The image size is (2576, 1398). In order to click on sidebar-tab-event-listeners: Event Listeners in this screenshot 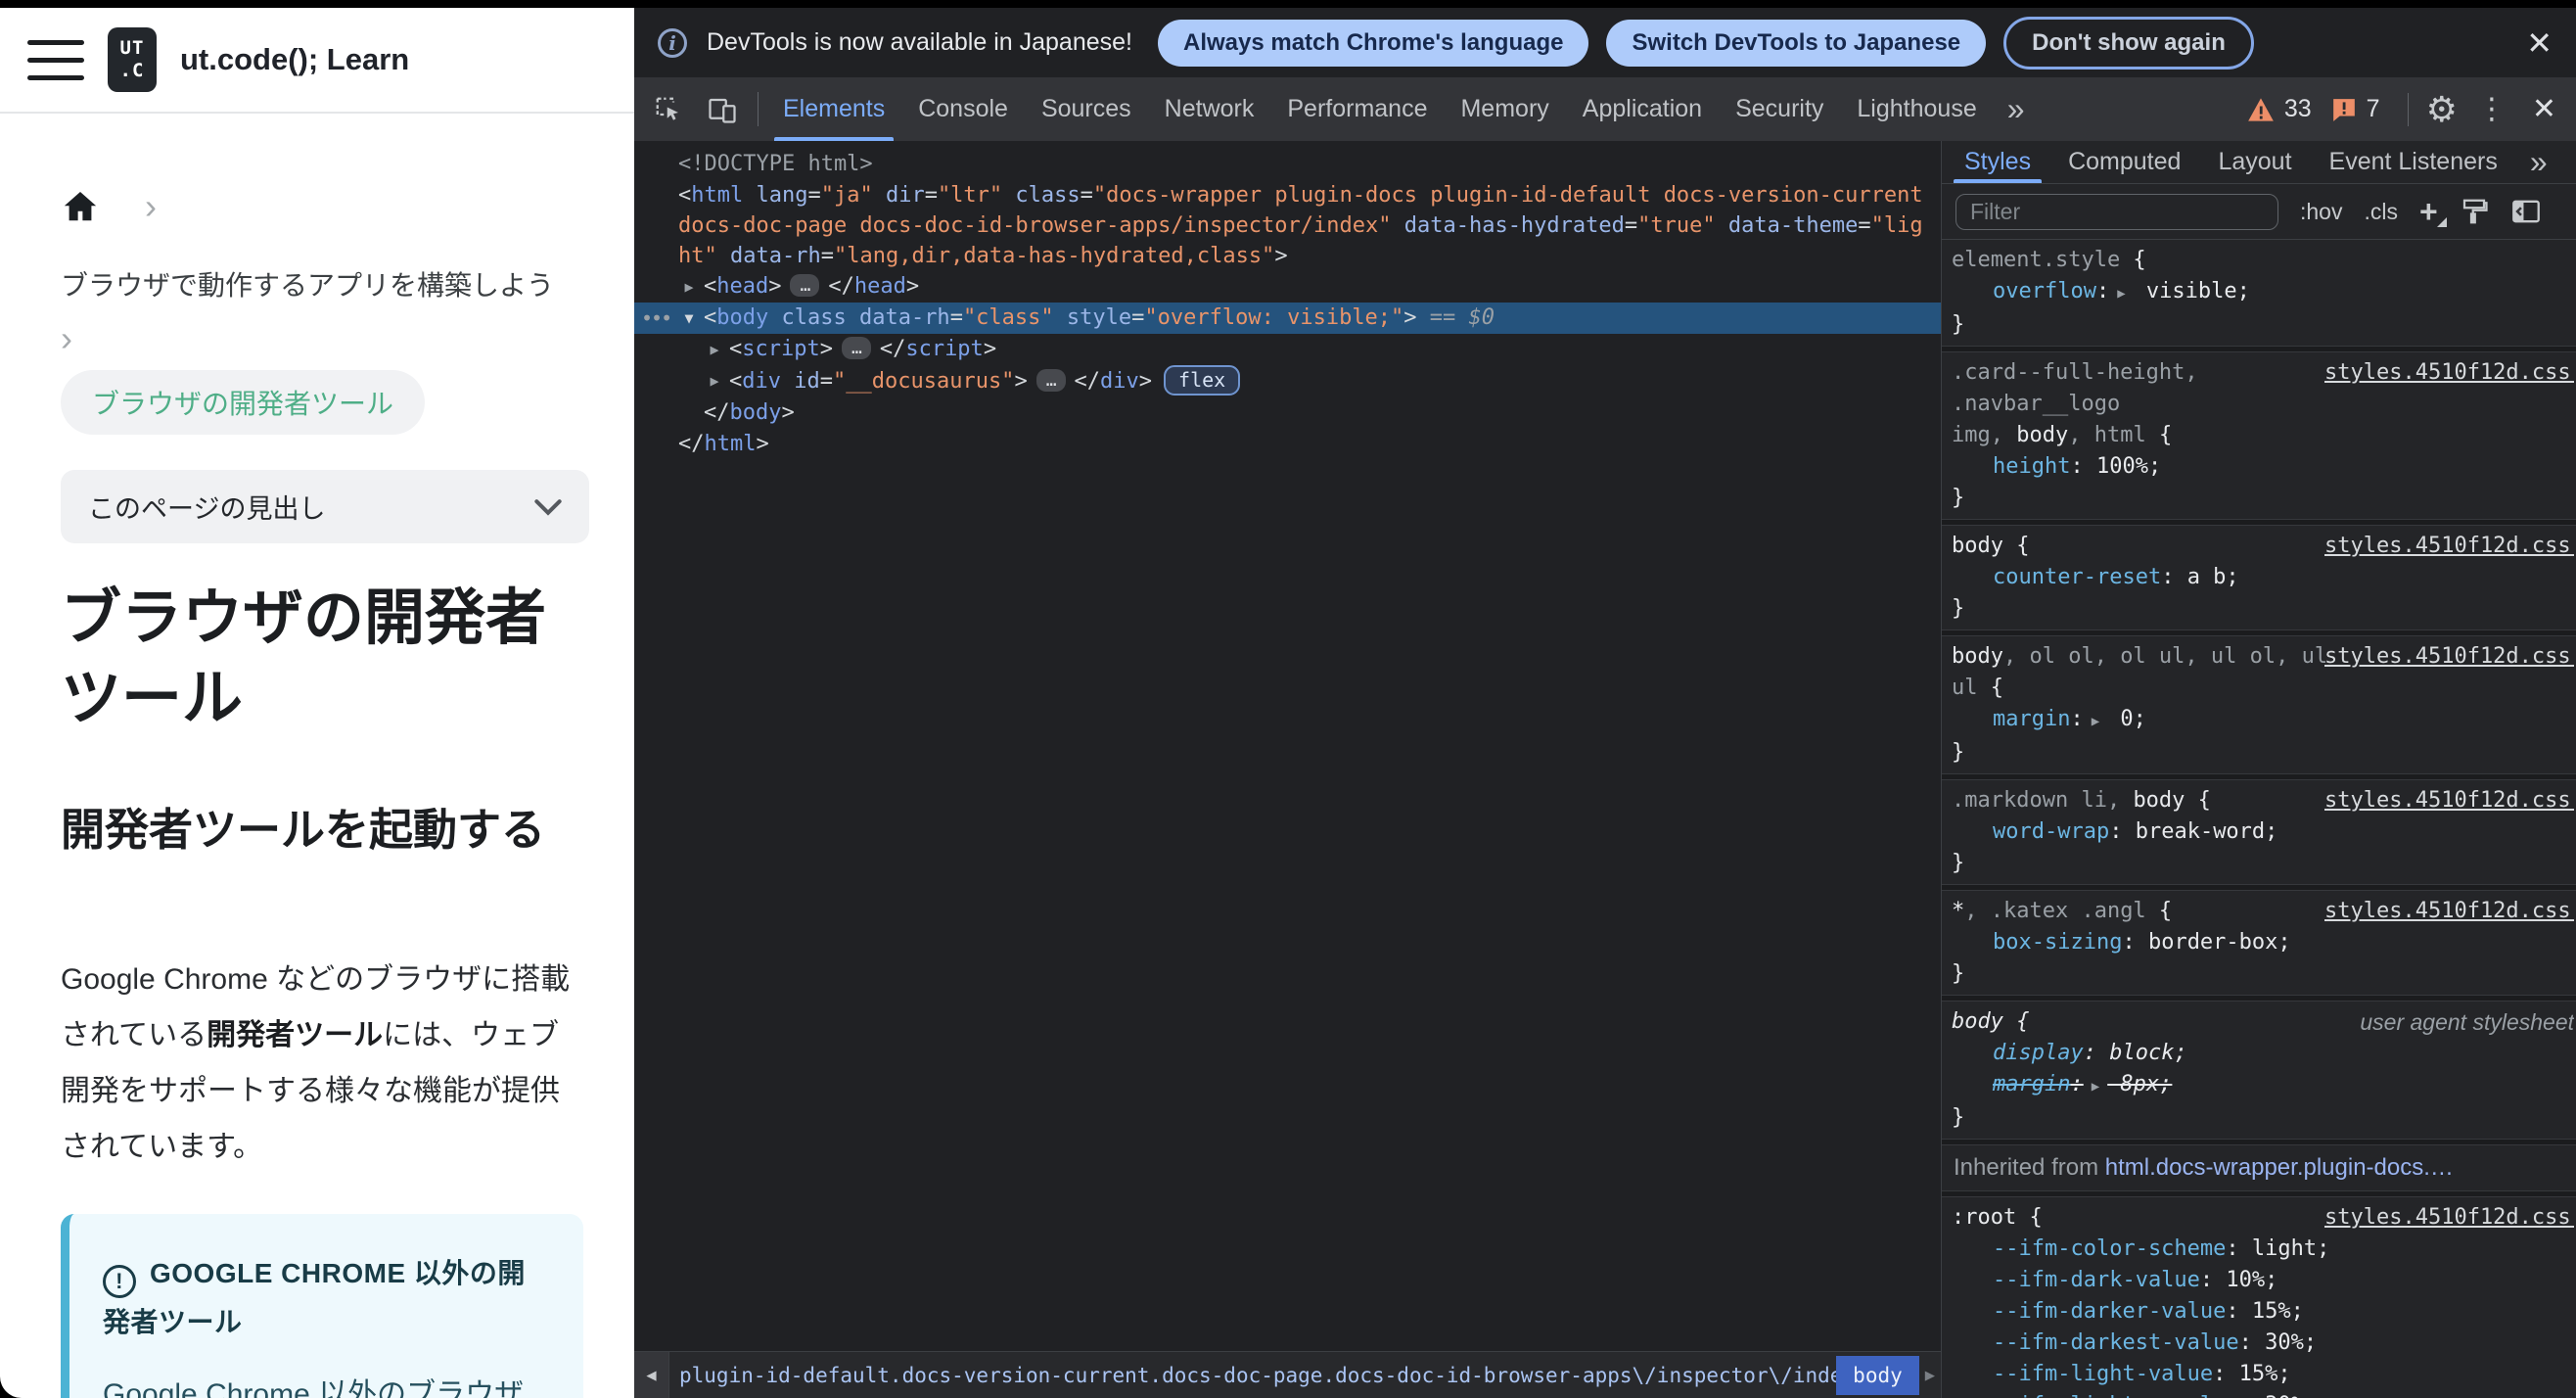, I will do `click(2413, 162)`.